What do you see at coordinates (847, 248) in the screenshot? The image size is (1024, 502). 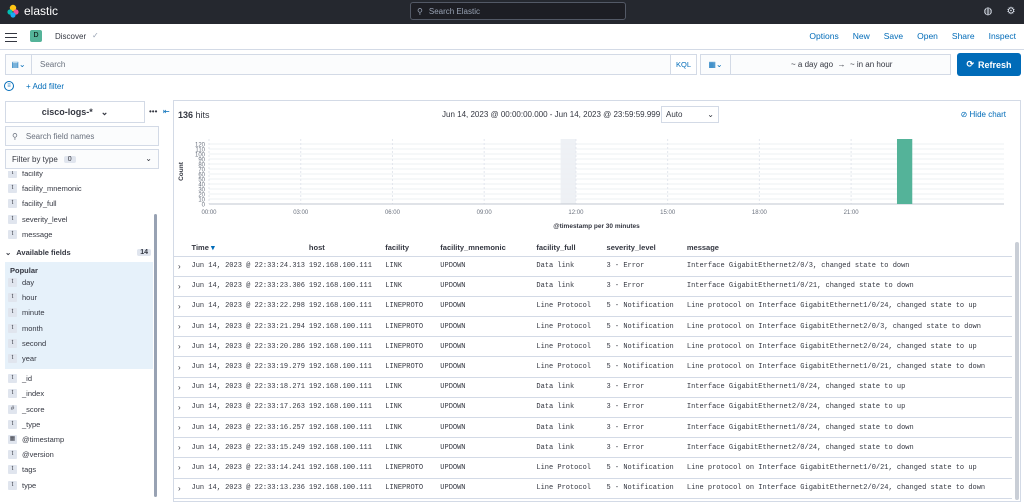 I see `column-header-message: message` at bounding box center [847, 248].